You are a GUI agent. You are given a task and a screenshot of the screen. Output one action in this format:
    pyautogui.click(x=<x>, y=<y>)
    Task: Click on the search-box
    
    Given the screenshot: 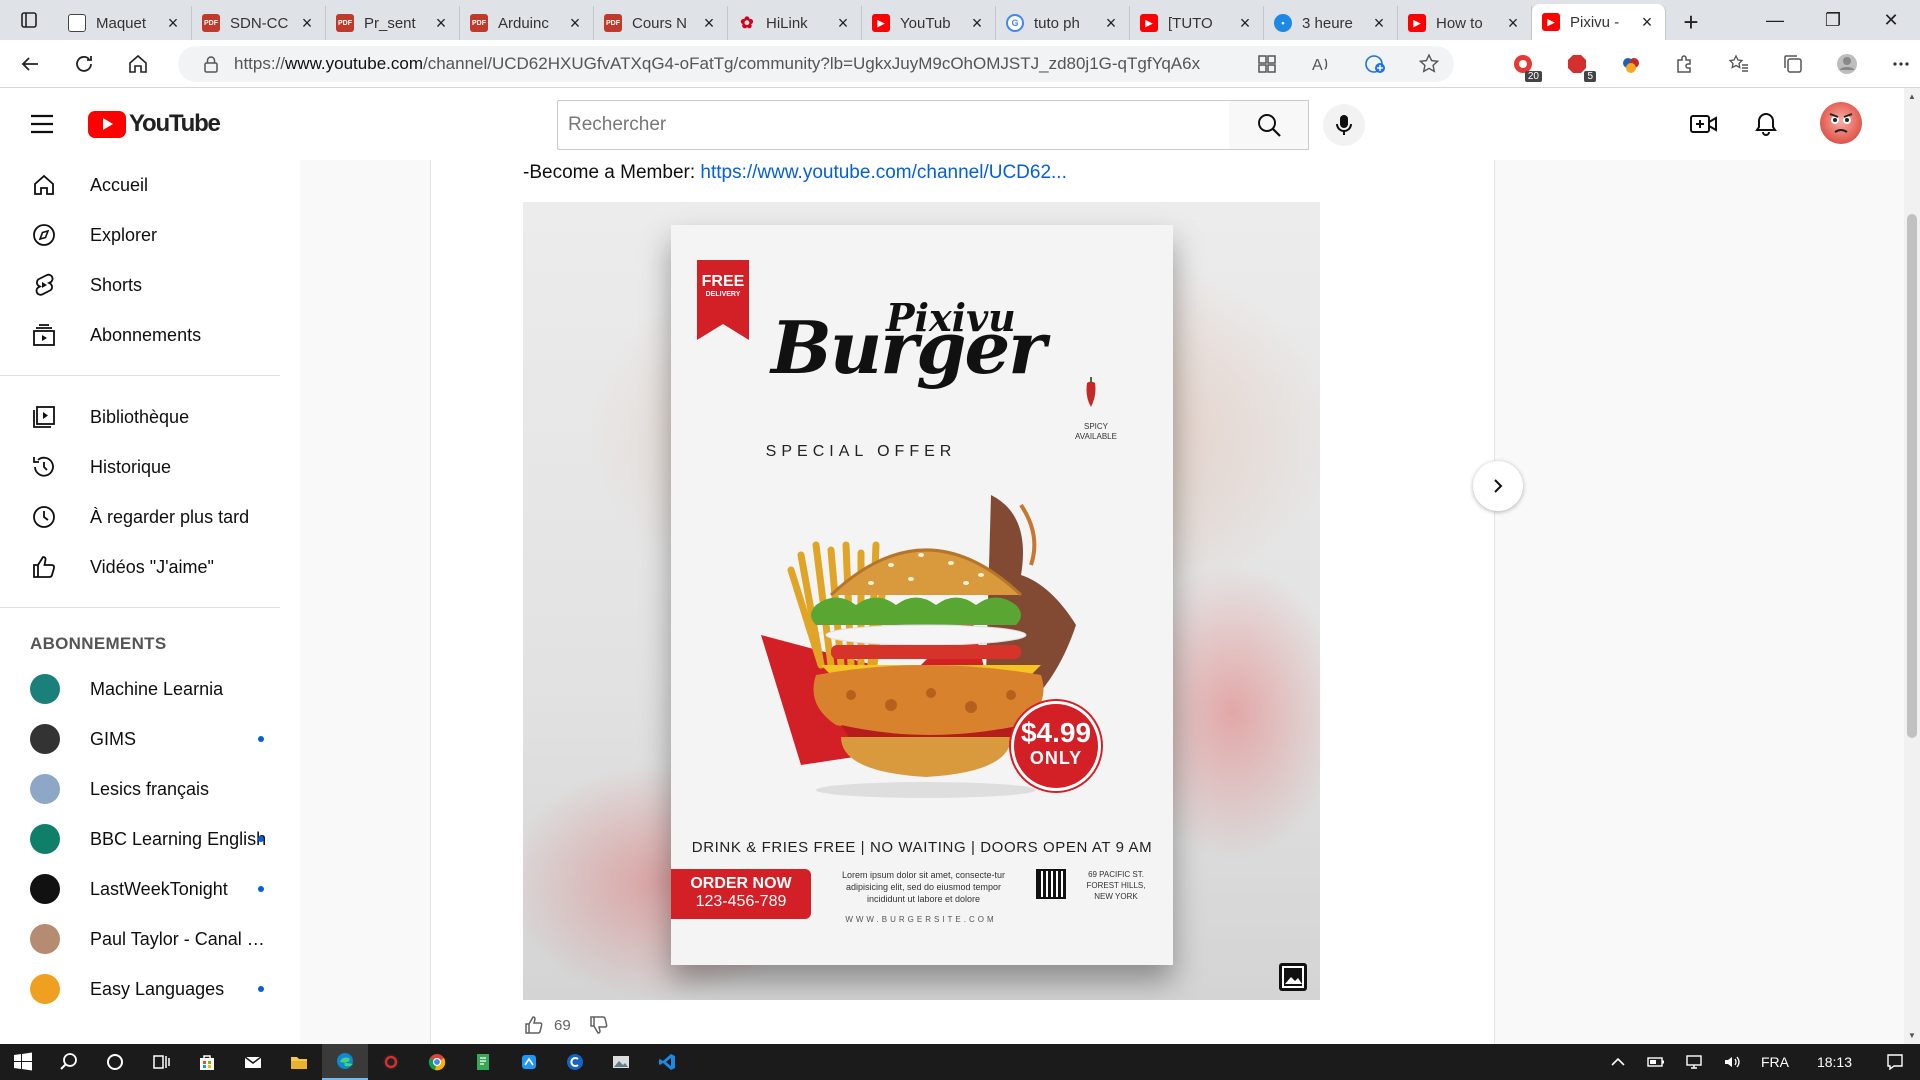 What is the action you would take?
    pyautogui.click(x=893, y=125)
    